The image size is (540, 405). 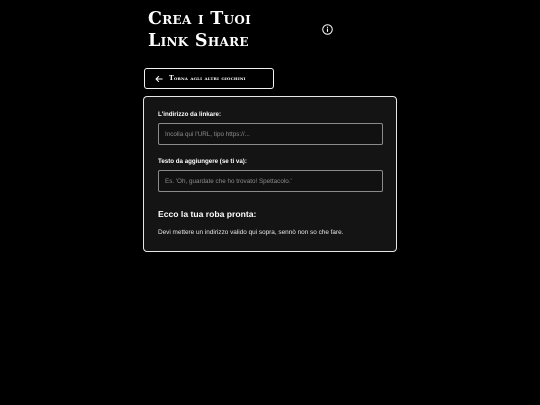 What do you see at coordinates (233, 30) in the screenshot?
I see `page-title: Crea i Tuoi Link Share` at bounding box center [233, 30].